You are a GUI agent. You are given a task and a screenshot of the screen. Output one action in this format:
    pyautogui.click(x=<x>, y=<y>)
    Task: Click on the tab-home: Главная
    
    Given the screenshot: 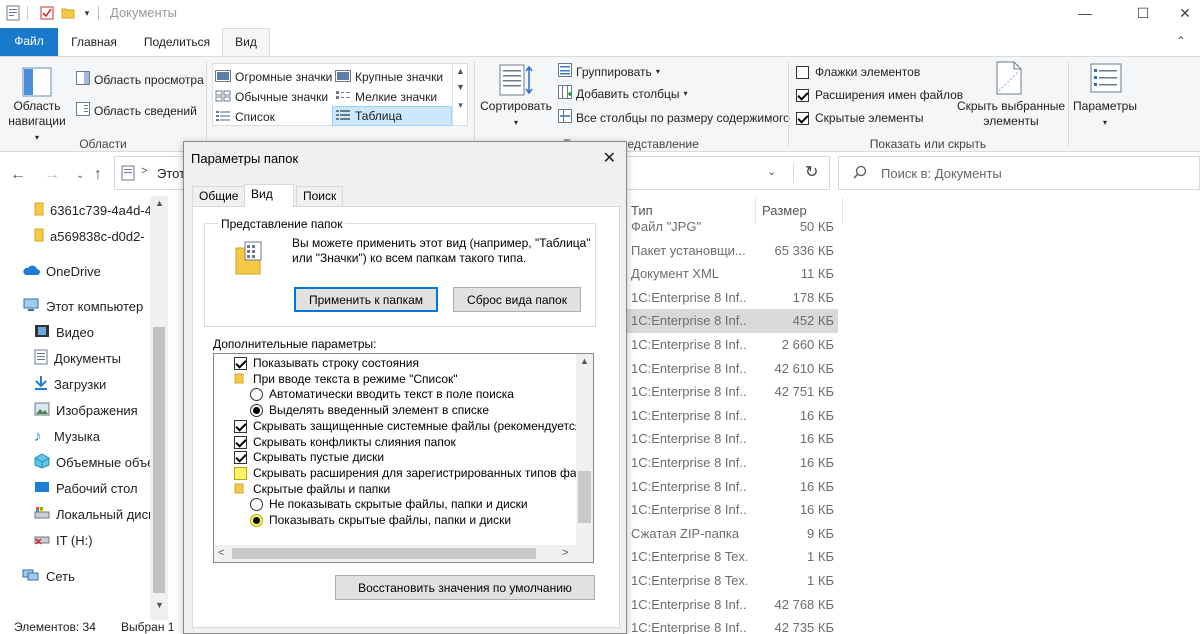 What is the action you would take?
    pyautogui.click(x=94, y=42)
    